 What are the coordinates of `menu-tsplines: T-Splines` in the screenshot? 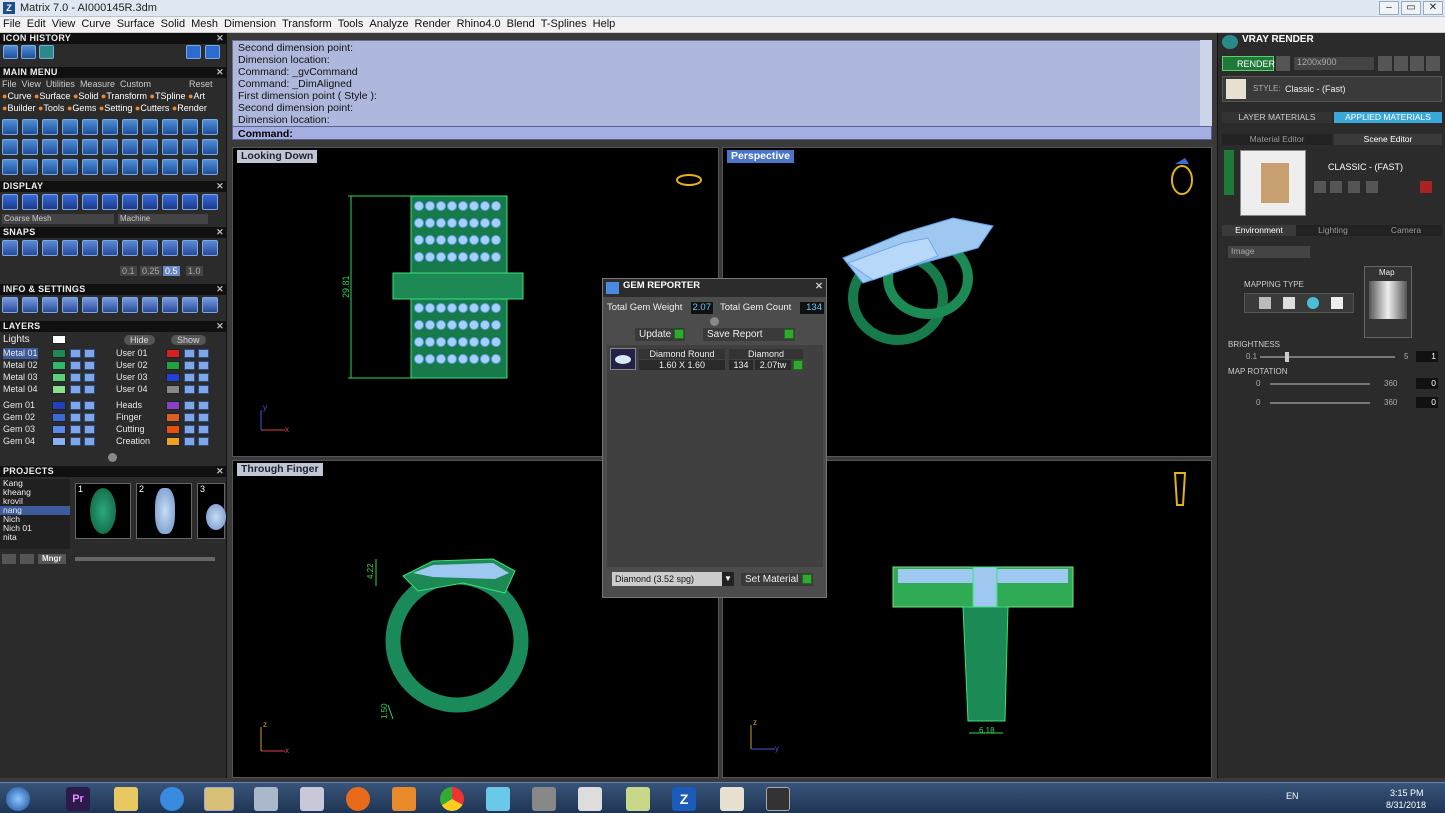 It's located at (564, 24).